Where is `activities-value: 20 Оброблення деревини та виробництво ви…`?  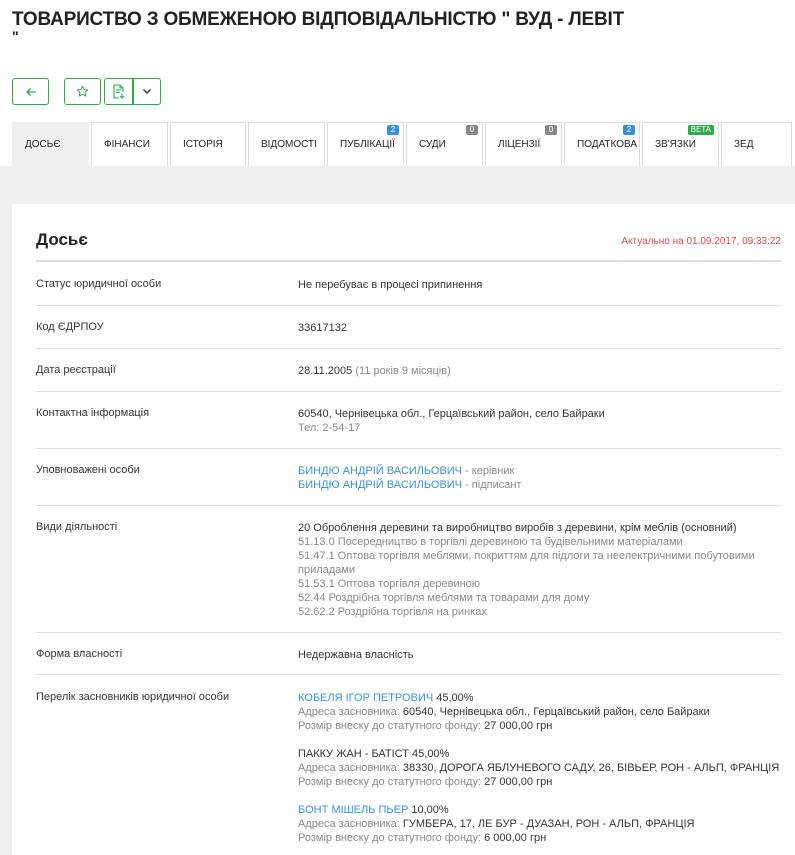
activities-value: 20 Оброблення деревини та виробництво ви… is located at coordinates (539, 570).